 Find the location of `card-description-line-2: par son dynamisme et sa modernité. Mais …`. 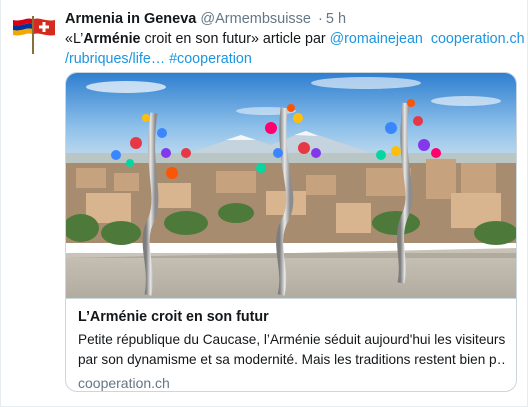

card-description-line-2: par son dynamisme et sa modernité. Mais … is located at coordinates (292, 359).